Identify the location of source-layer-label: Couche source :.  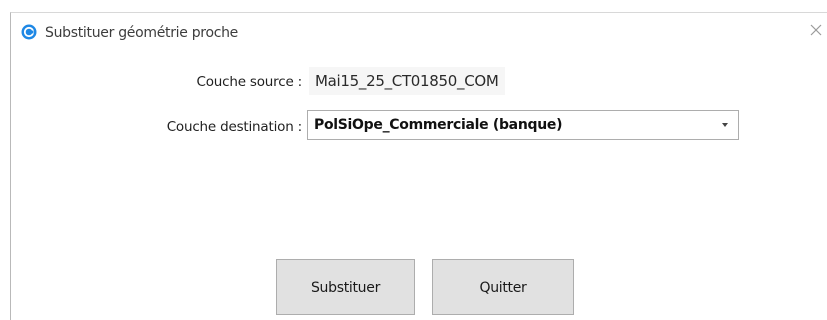
(249, 82).